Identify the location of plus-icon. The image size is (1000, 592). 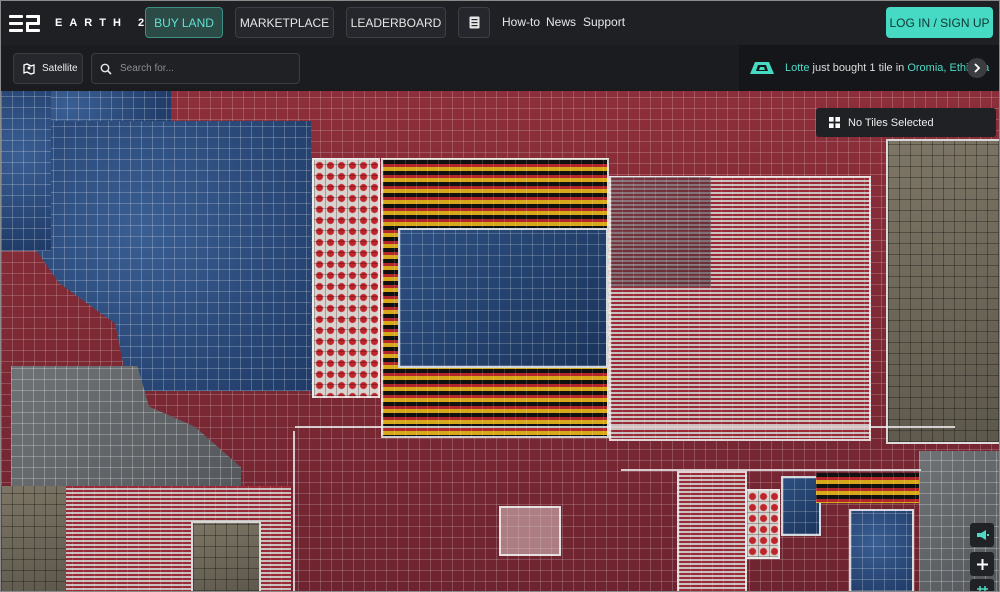
(982, 564).